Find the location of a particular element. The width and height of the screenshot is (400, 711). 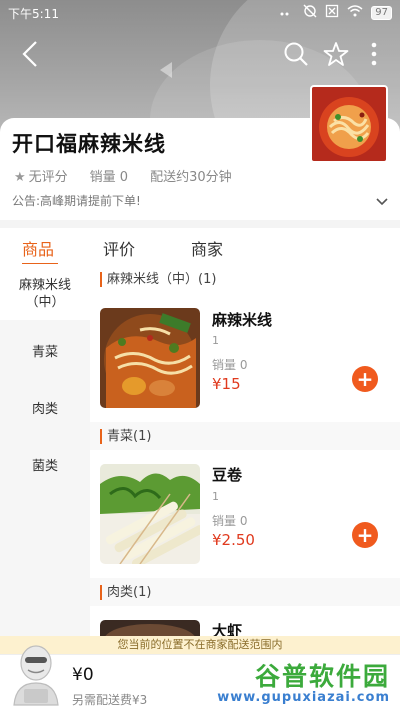

sidebar-item-greens: 青菜 is located at coordinates (45, 352).